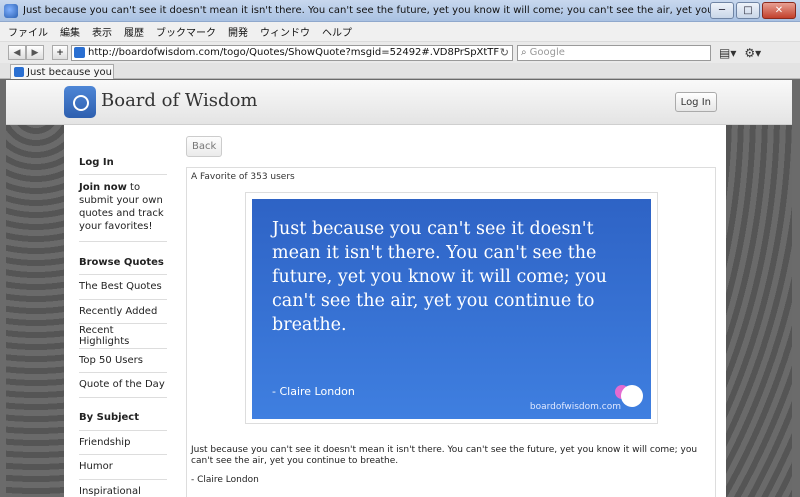 This screenshot has width=800, height=497. Describe the element at coordinates (695, 102) in the screenshot. I see `header-login-button: Log In` at that location.